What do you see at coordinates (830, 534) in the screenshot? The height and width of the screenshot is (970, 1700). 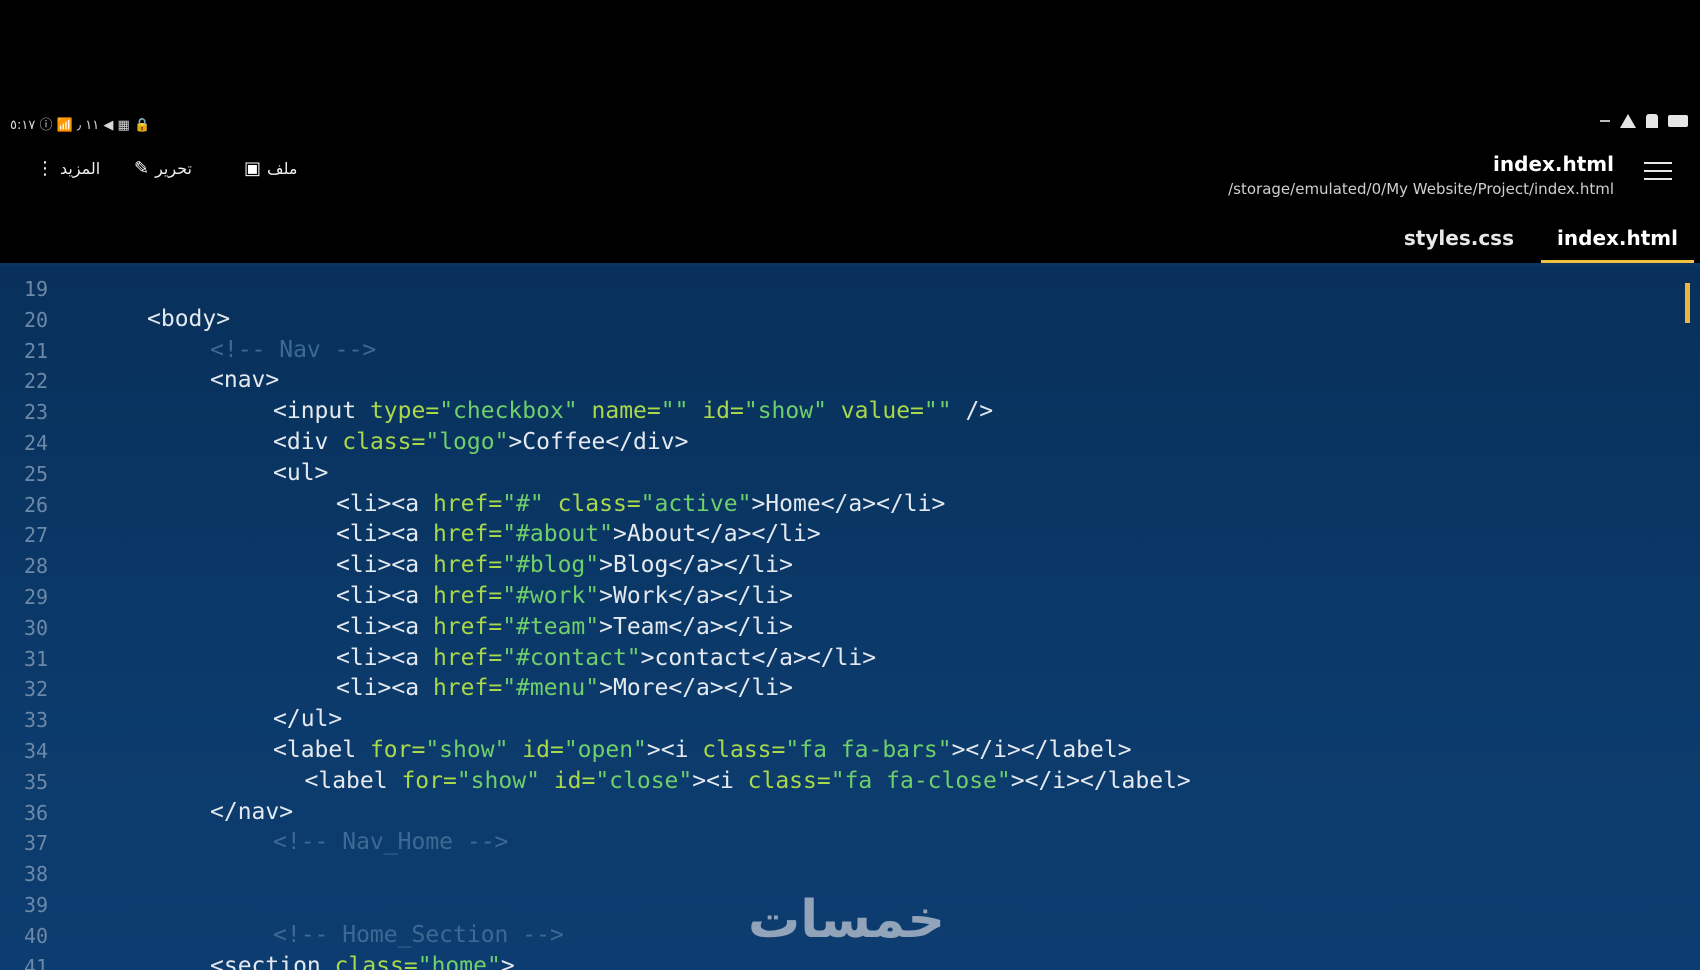 I see `code-line: 27 <li><a href="#about">About</a></li>` at bounding box center [830, 534].